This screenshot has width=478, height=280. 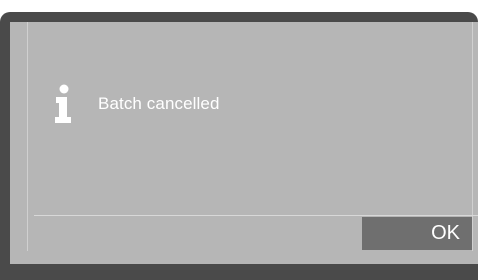 I want to click on info-icon, so click(x=63, y=103).